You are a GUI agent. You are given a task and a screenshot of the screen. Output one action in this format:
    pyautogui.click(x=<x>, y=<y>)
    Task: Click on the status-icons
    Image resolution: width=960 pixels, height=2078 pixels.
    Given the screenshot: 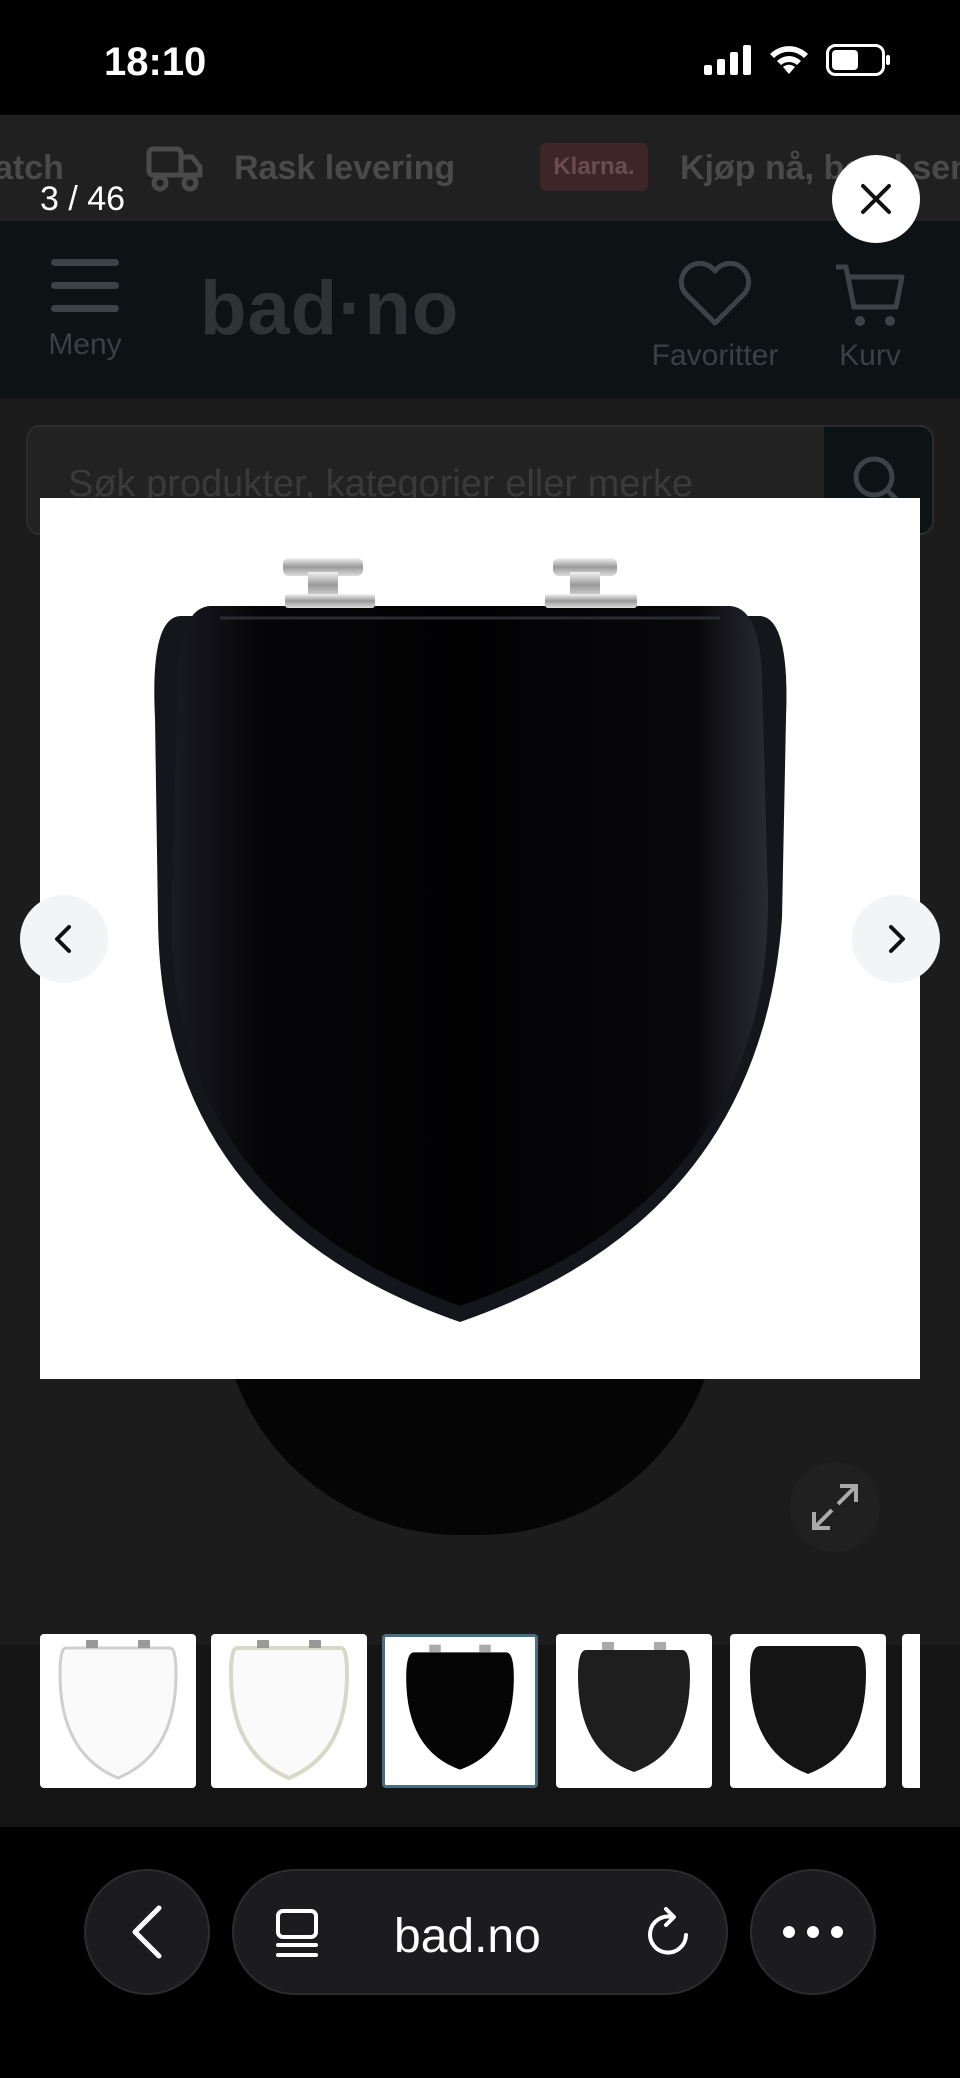 What is the action you would take?
    pyautogui.click(x=798, y=60)
    